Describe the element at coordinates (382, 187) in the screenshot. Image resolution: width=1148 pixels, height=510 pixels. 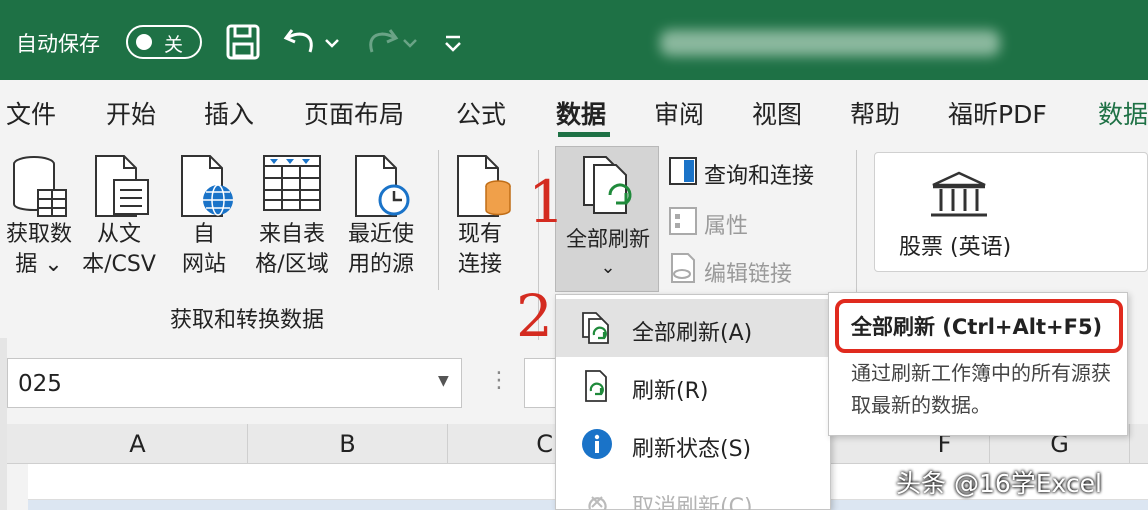
I see `recent-sources-icon` at that location.